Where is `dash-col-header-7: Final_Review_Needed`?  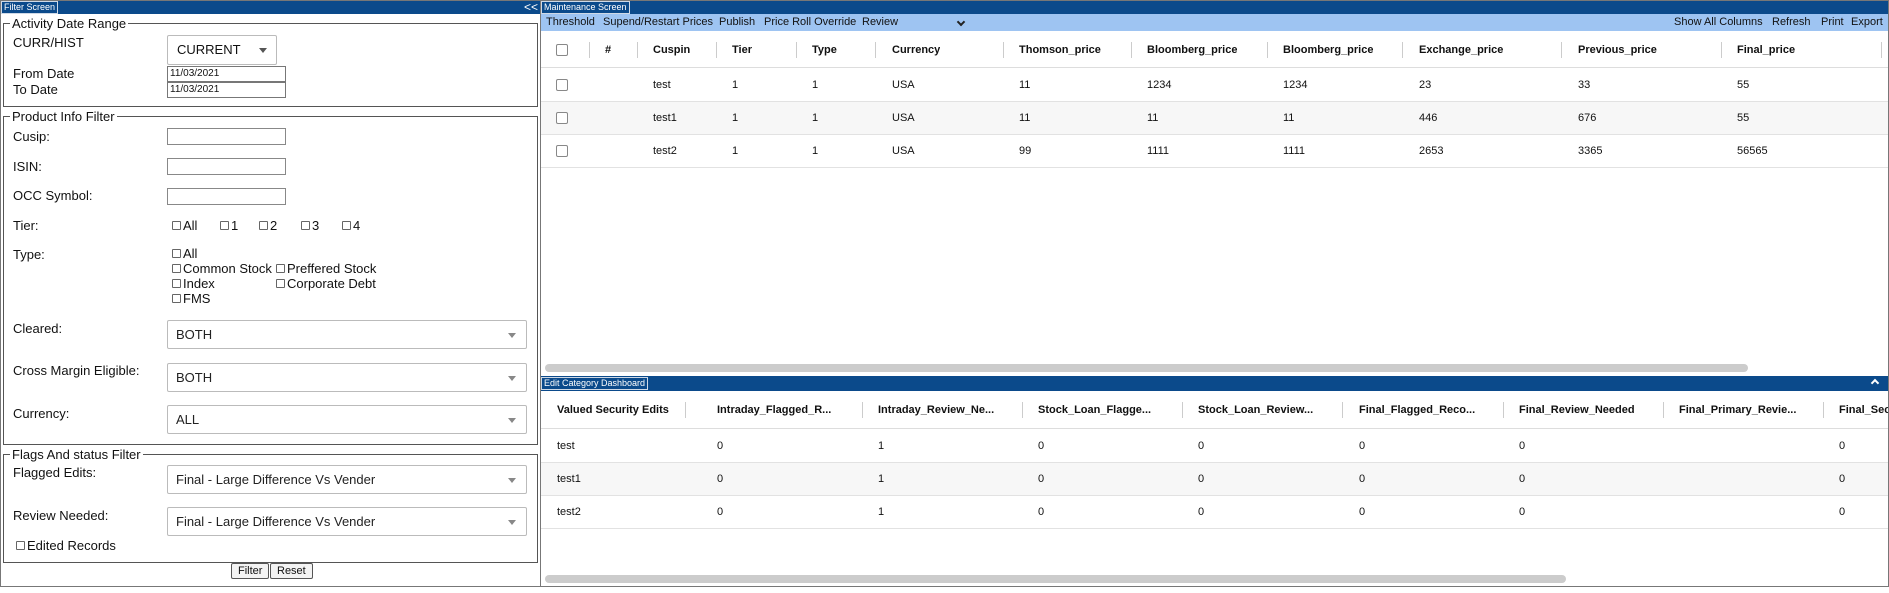 dash-col-header-7: Final_Review_Needed is located at coordinates (1577, 410).